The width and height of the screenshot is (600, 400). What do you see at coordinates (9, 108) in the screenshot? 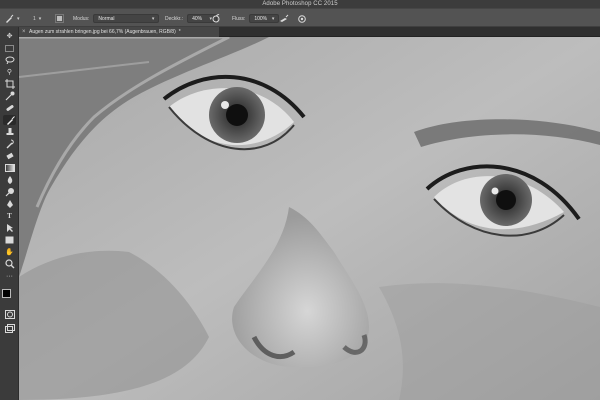
I see `healing-brush-tool-icon` at bounding box center [9, 108].